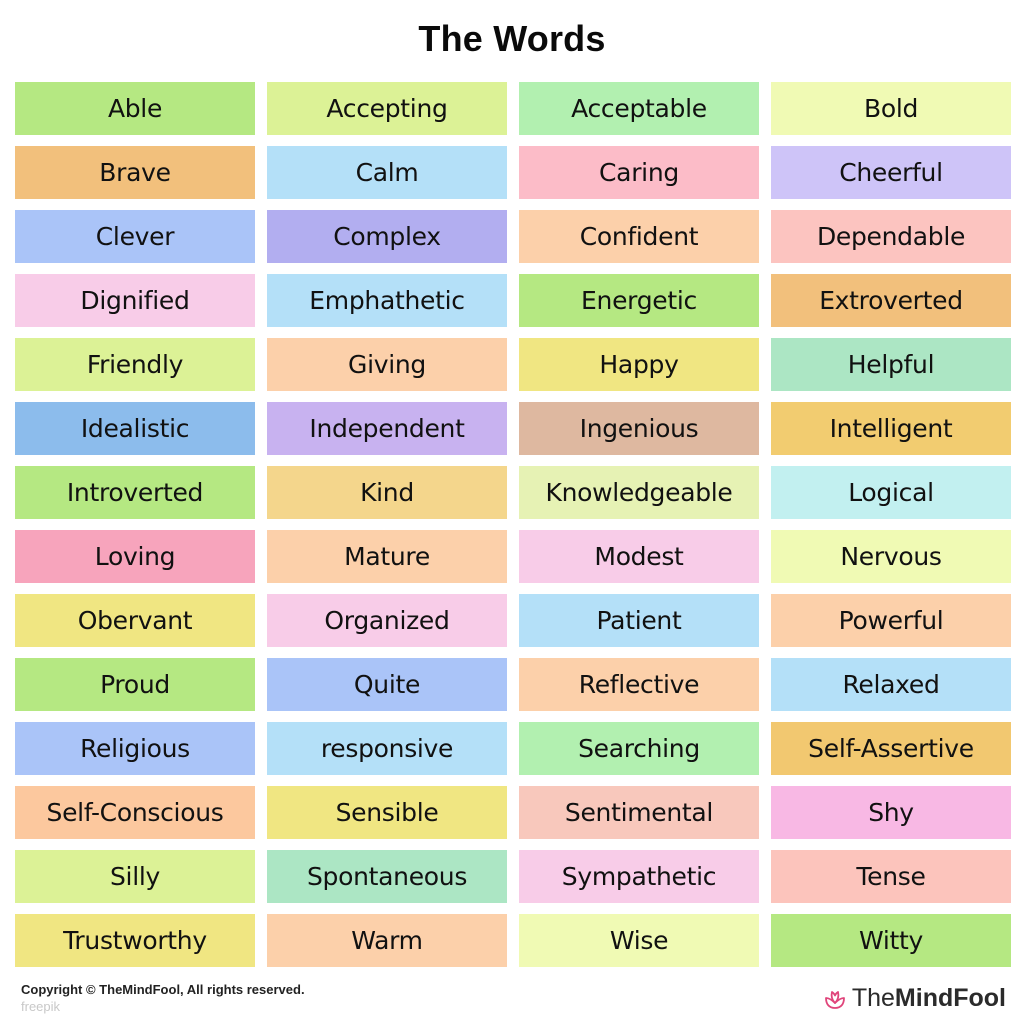  I want to click on word-tile: Able, so click(135, 108).